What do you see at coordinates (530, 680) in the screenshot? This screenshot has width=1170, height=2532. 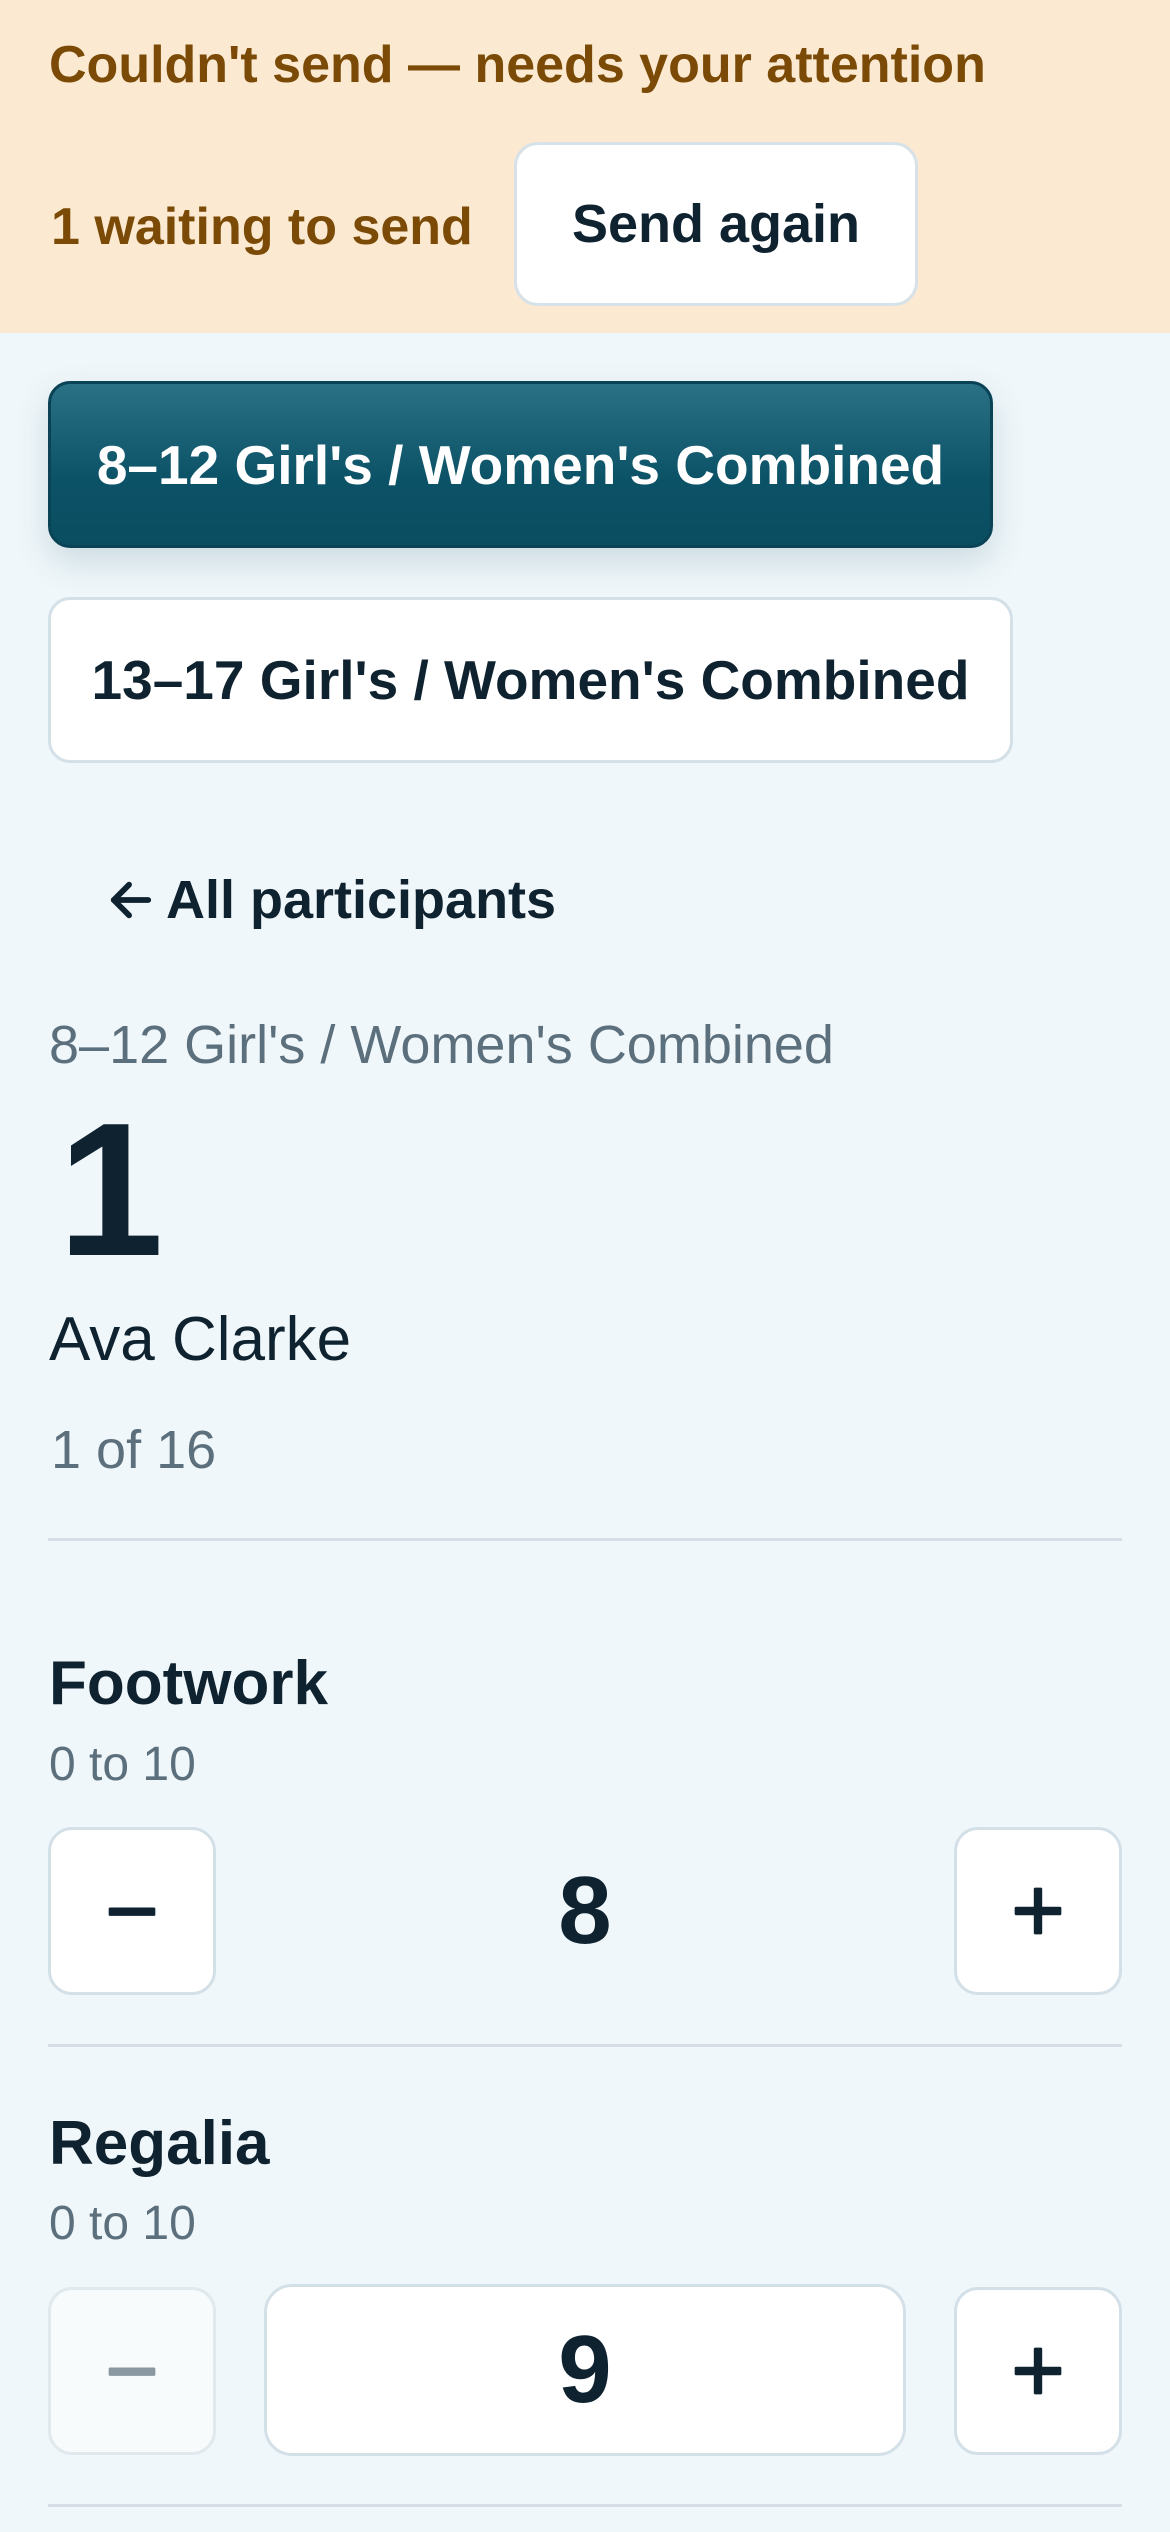 I see `division-tab-13-17: 13–17 Girl's / Women's Combined` at bounding box center [530, 680].